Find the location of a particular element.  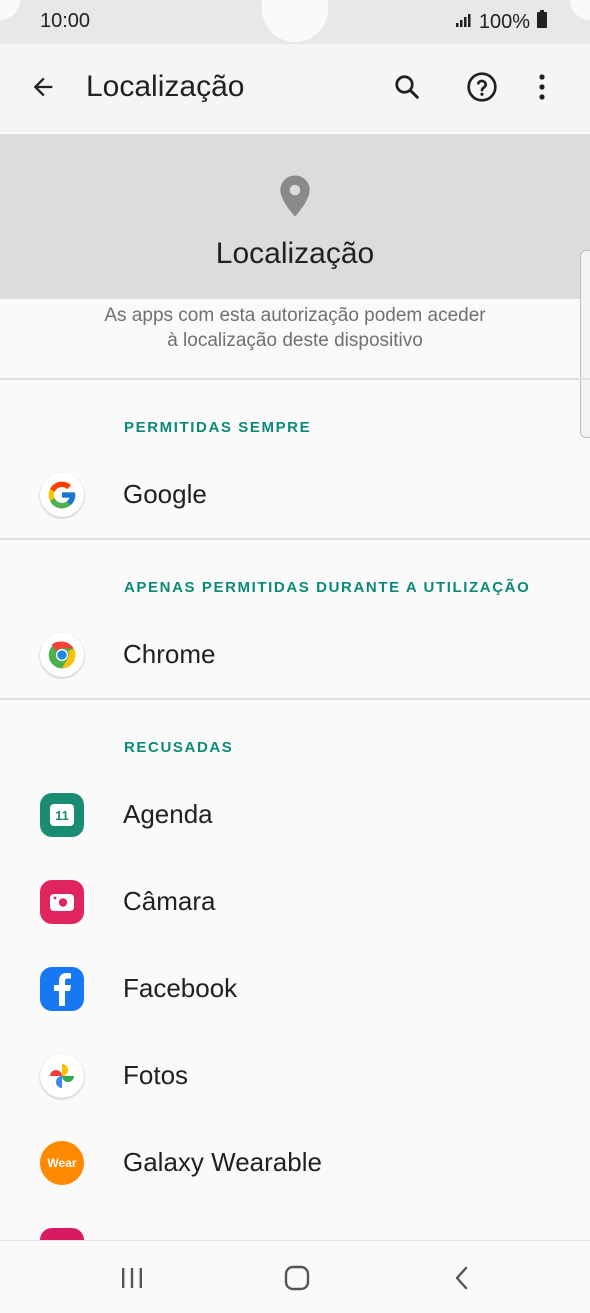

back-arrow-icon is located at coordinates (43, 87).